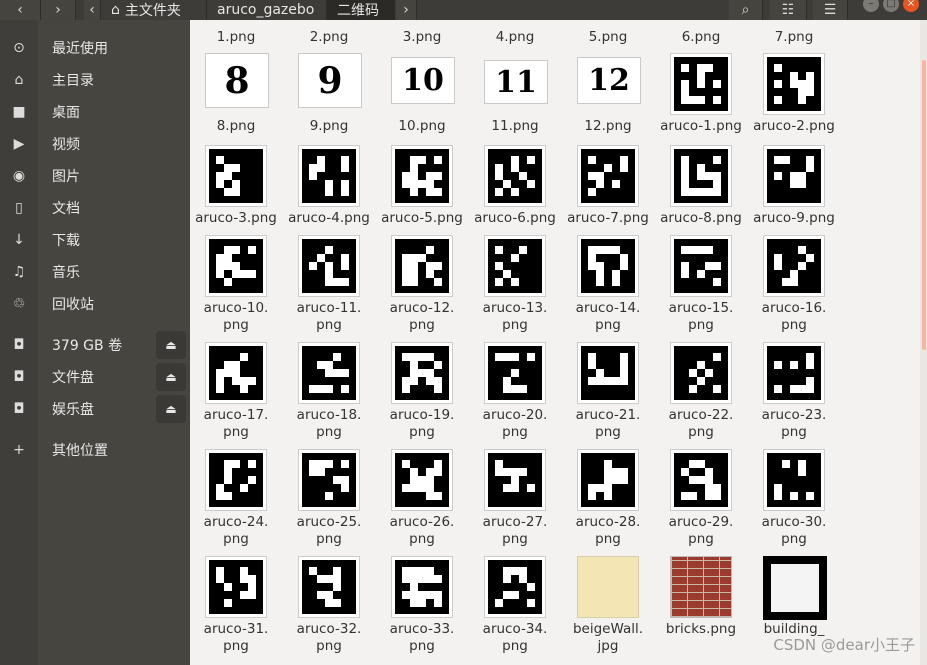  I want to click on maximize-icon: □, so click(891, 4).